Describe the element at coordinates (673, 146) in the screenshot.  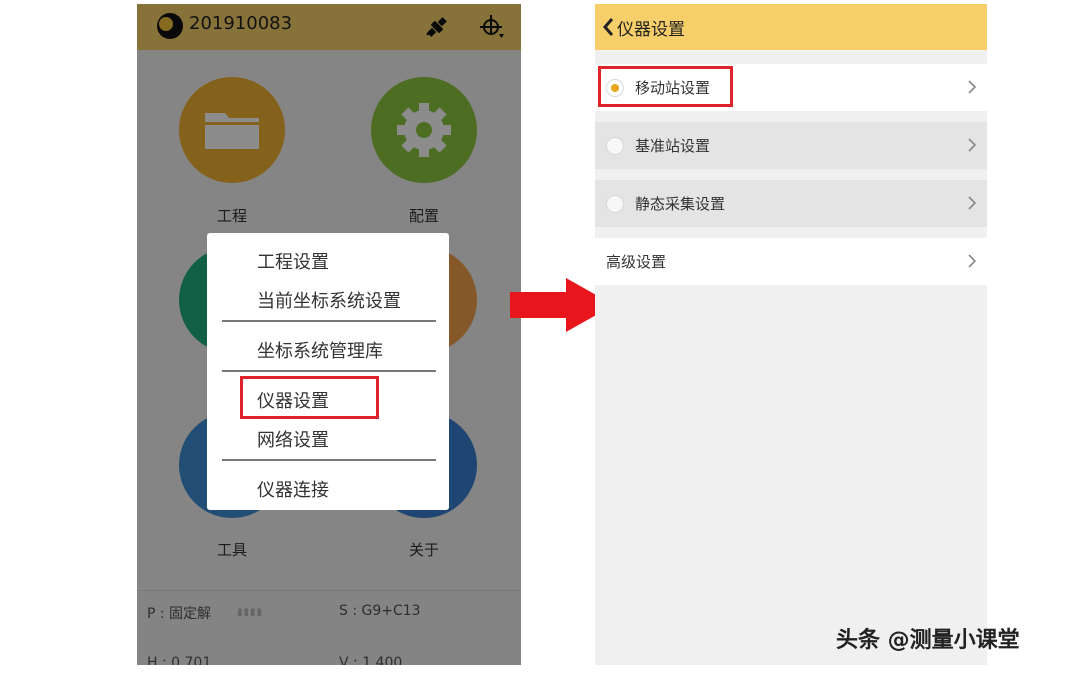
I see `base-settings-label: 基准站设置` at that location.